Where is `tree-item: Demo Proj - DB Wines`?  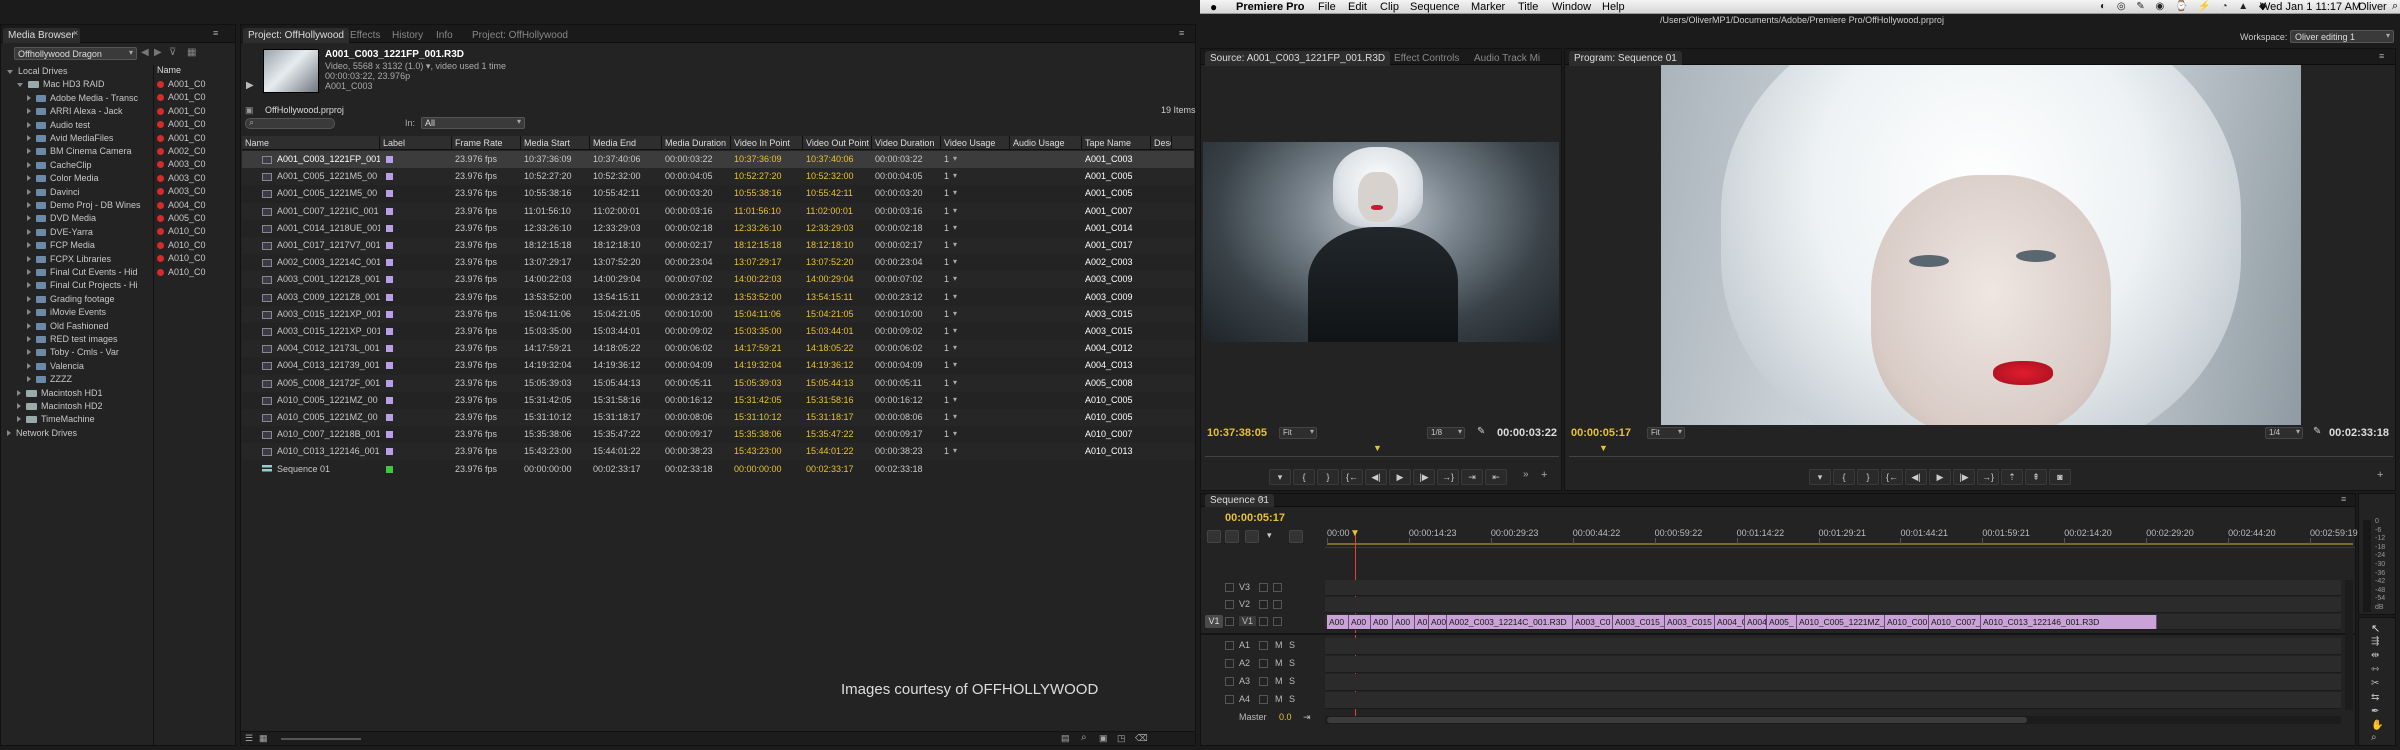 tree-item: Demo Proj - DB Wines is located at coordinates (84, 205).